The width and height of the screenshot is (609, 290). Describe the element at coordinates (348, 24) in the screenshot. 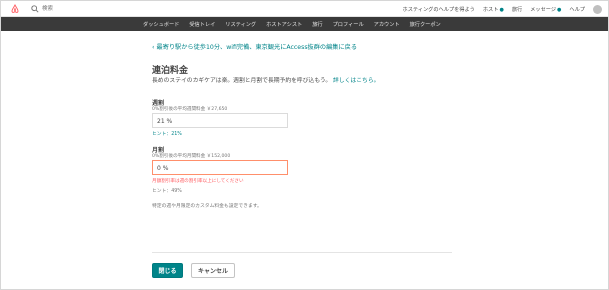

I see `nav-item-profile: プロフィール` at that location.